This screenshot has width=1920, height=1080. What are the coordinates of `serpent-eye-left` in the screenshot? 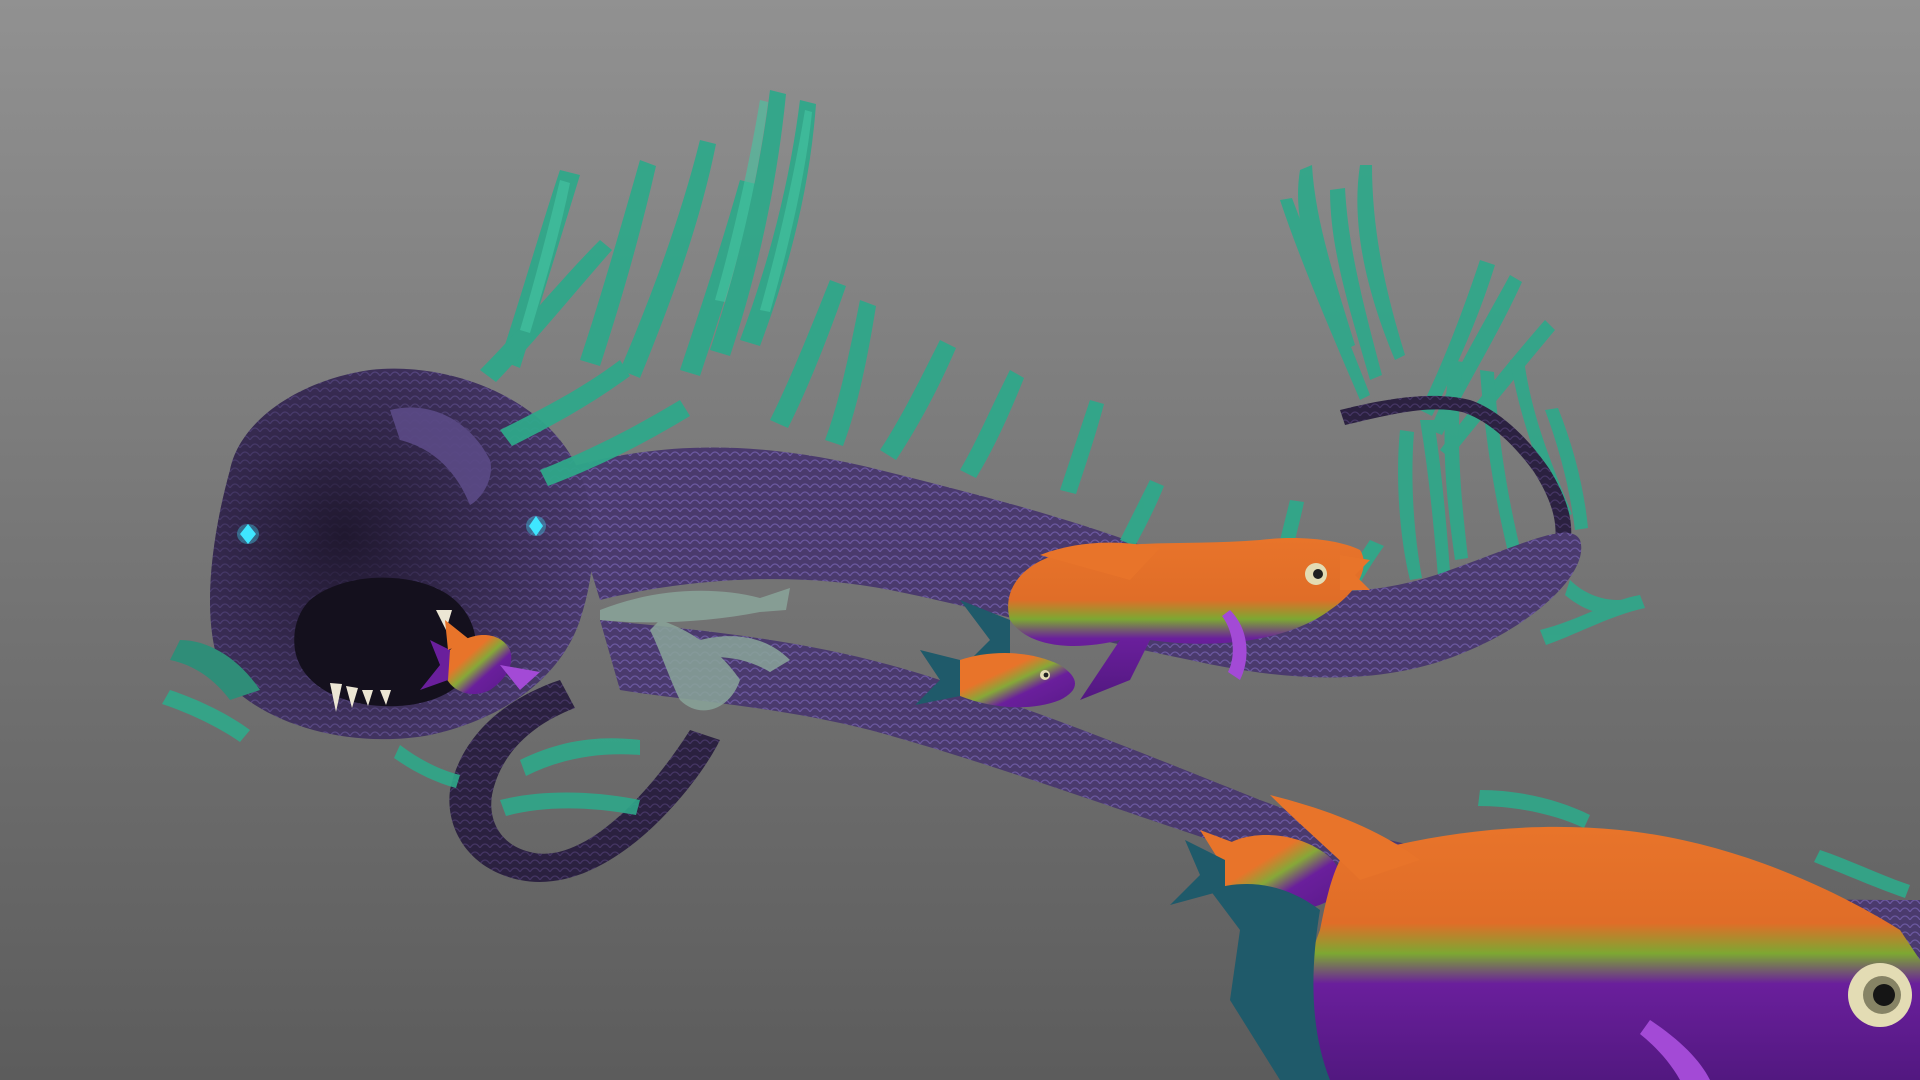 It's located at (248, 534).